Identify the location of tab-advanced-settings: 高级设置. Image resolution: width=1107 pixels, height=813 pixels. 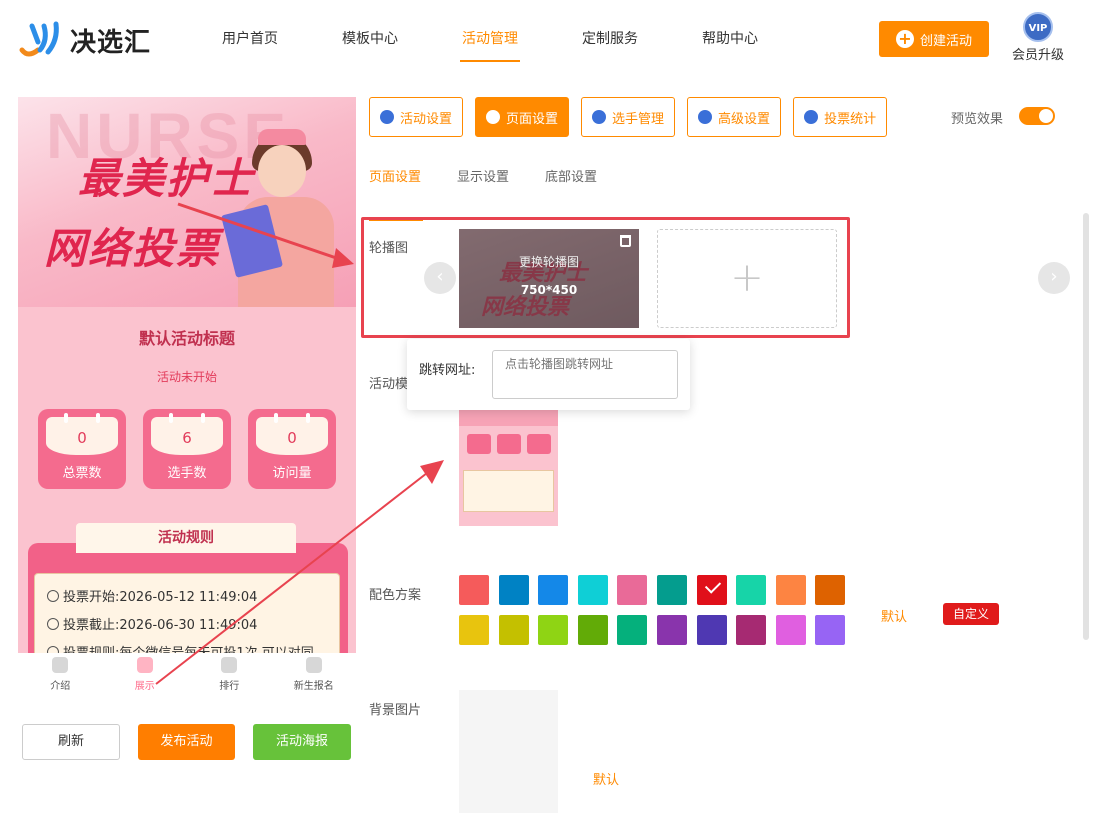
(734, 117).